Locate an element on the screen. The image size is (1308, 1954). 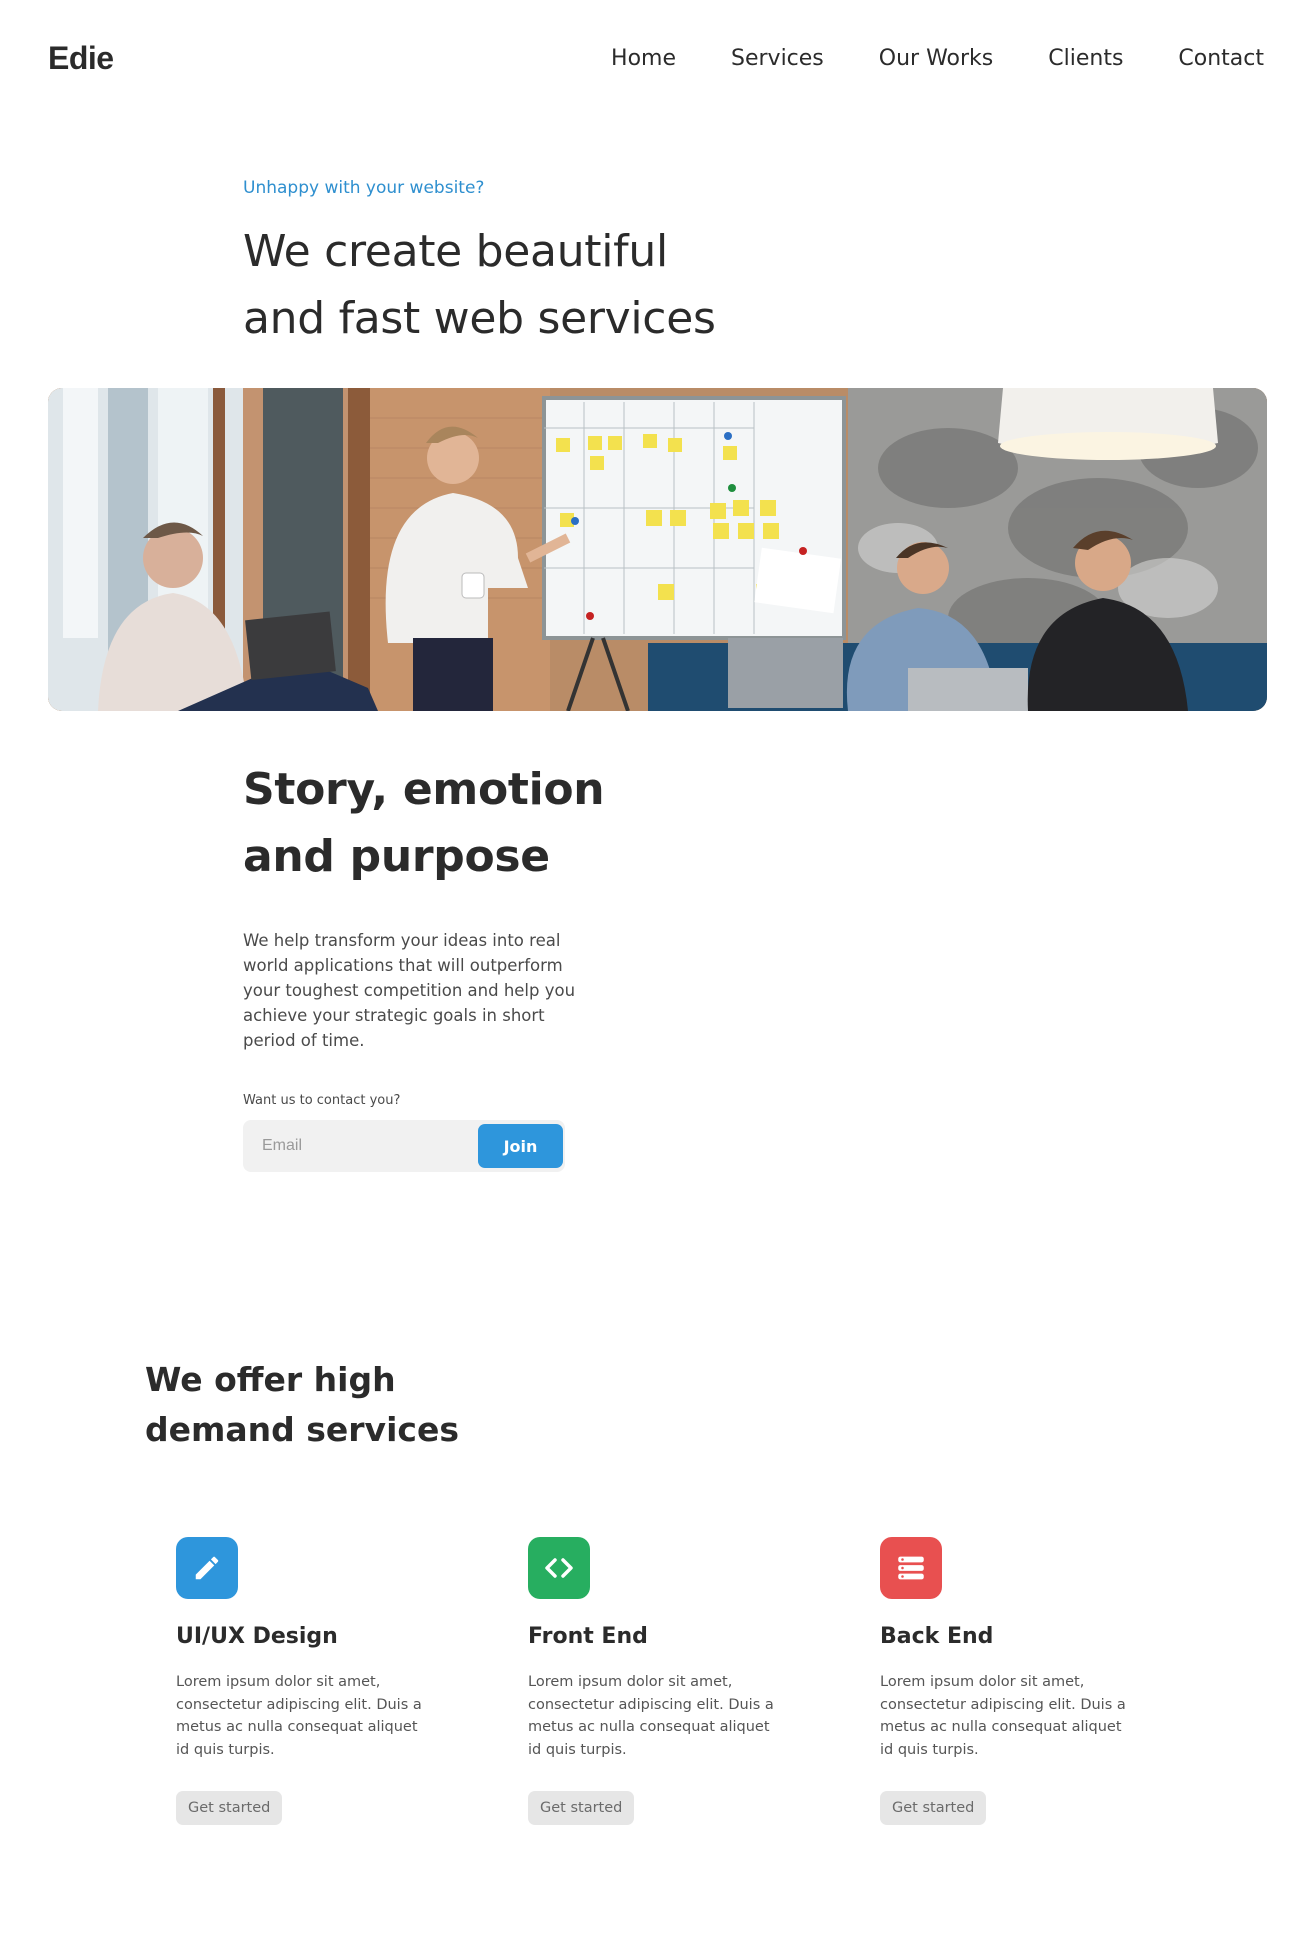
story-title: Story, emotion and purpose is located at coordinates (493, 823).